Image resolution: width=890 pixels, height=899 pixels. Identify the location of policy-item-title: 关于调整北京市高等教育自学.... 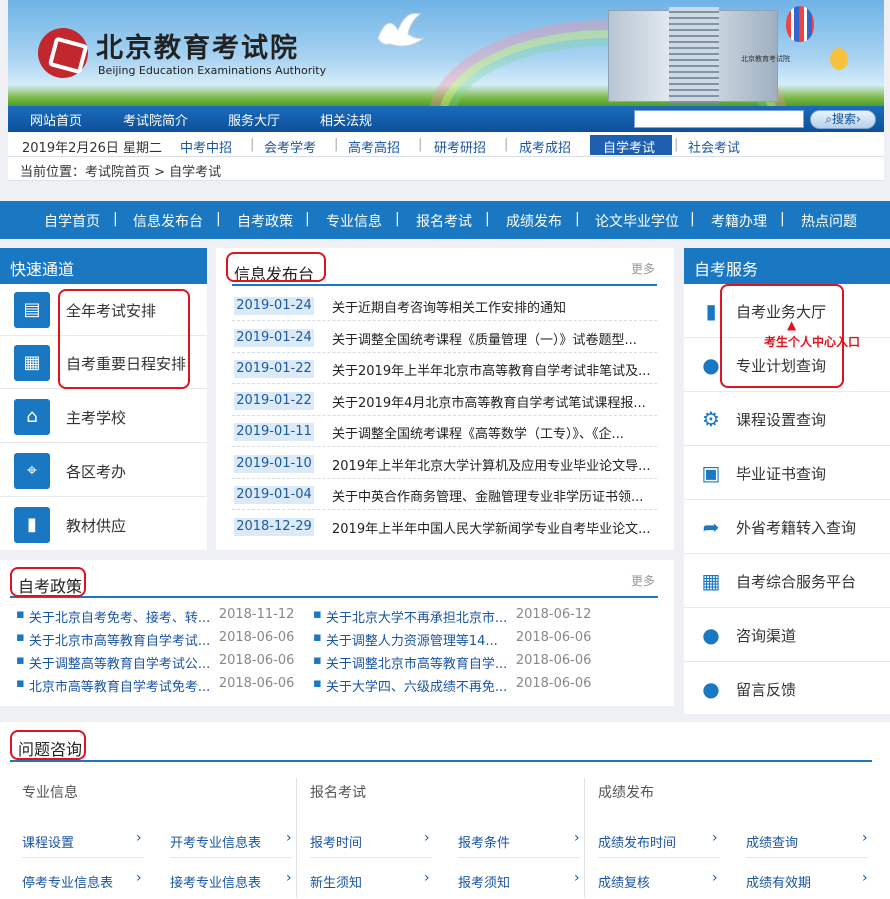
(421, 662).